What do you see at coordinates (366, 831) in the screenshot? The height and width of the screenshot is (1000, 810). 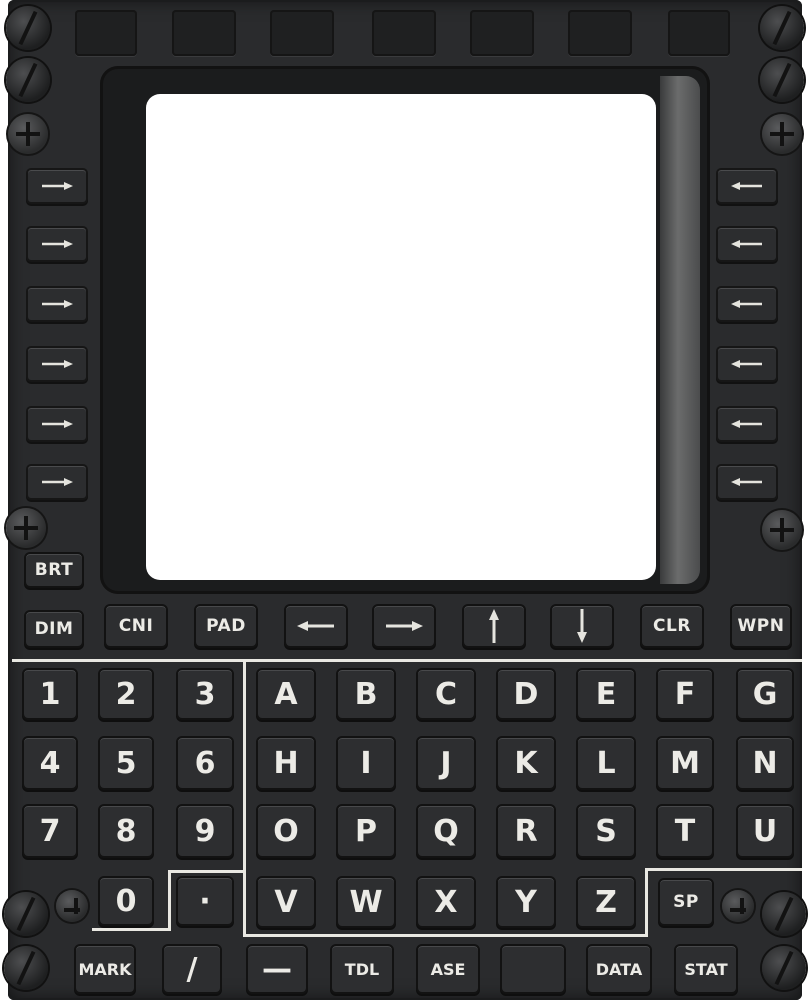 I see `key-p: P` at bounding box center [366, 831].